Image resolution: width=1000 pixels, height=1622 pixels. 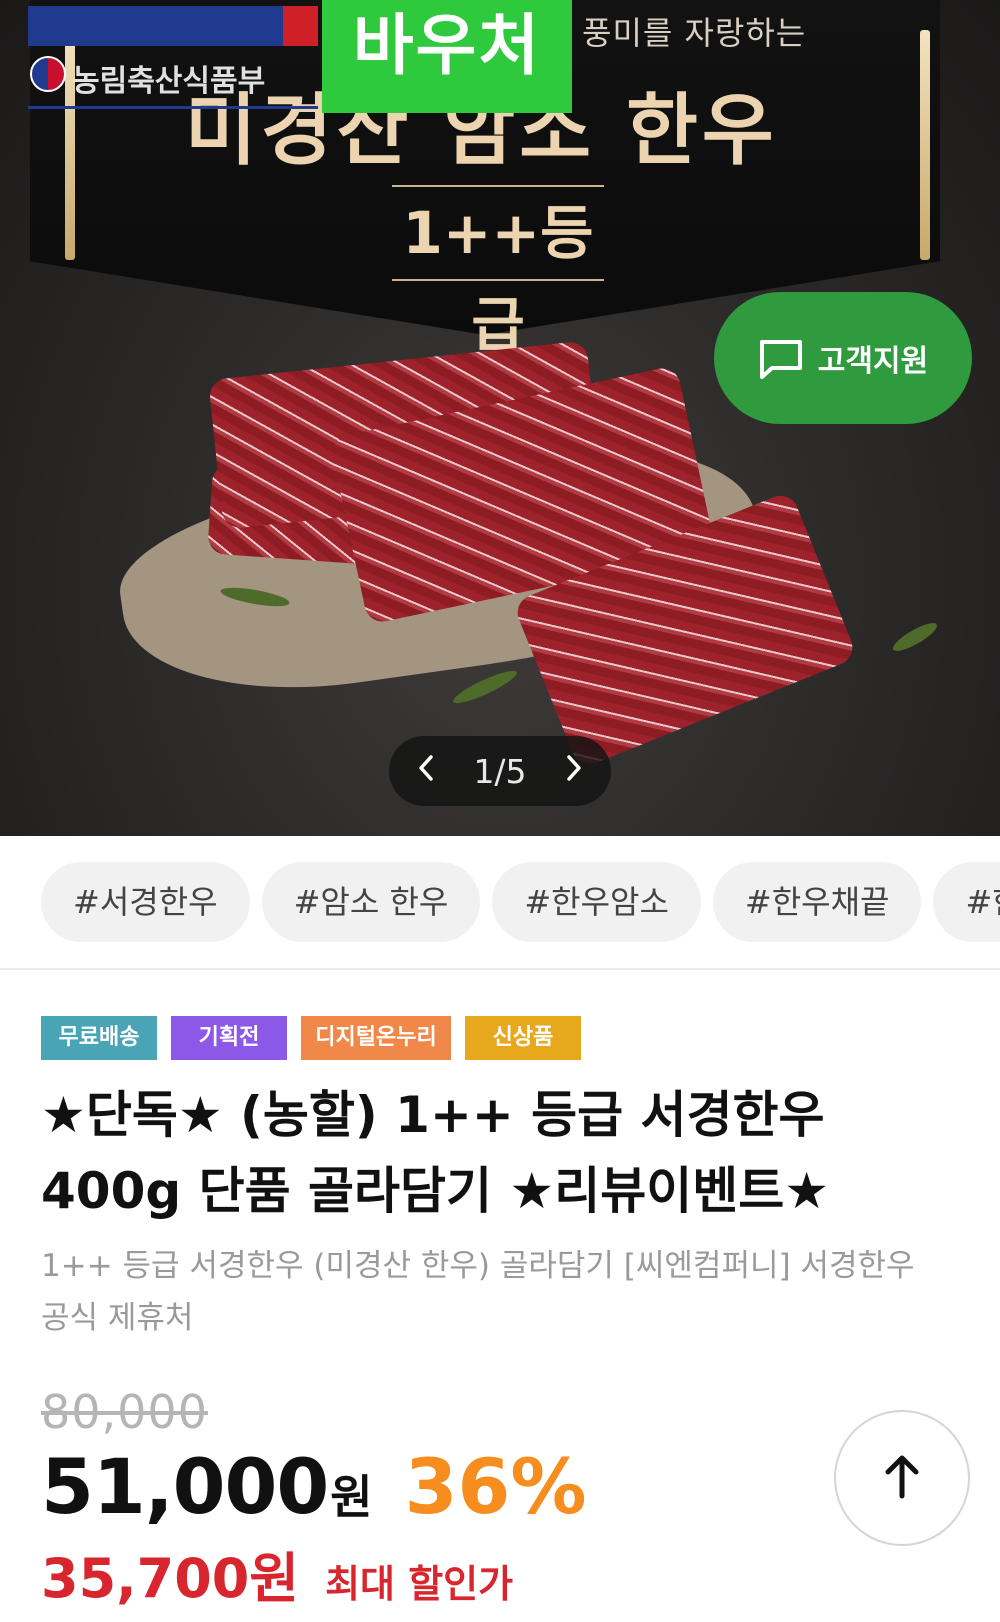 I want to click on hashtag-chip: #한우암소, so click(x=596, y=902).